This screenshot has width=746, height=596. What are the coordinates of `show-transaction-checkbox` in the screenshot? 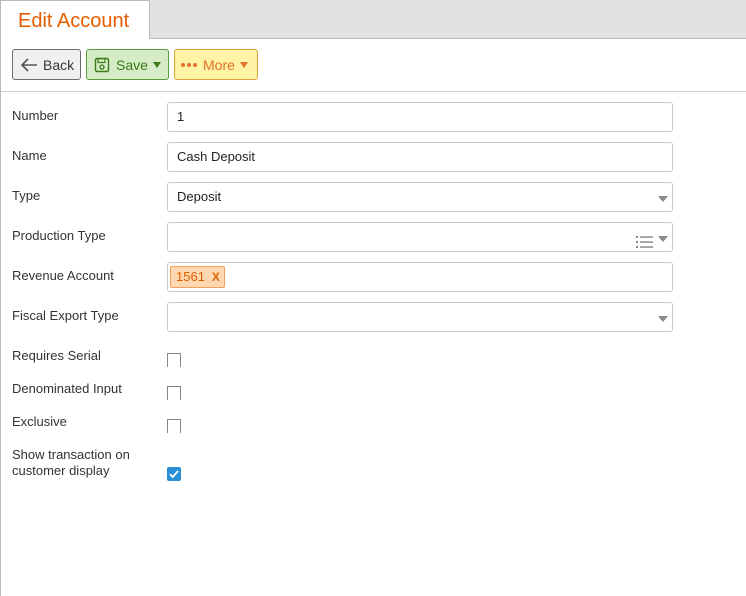 It's located at (174, 474).